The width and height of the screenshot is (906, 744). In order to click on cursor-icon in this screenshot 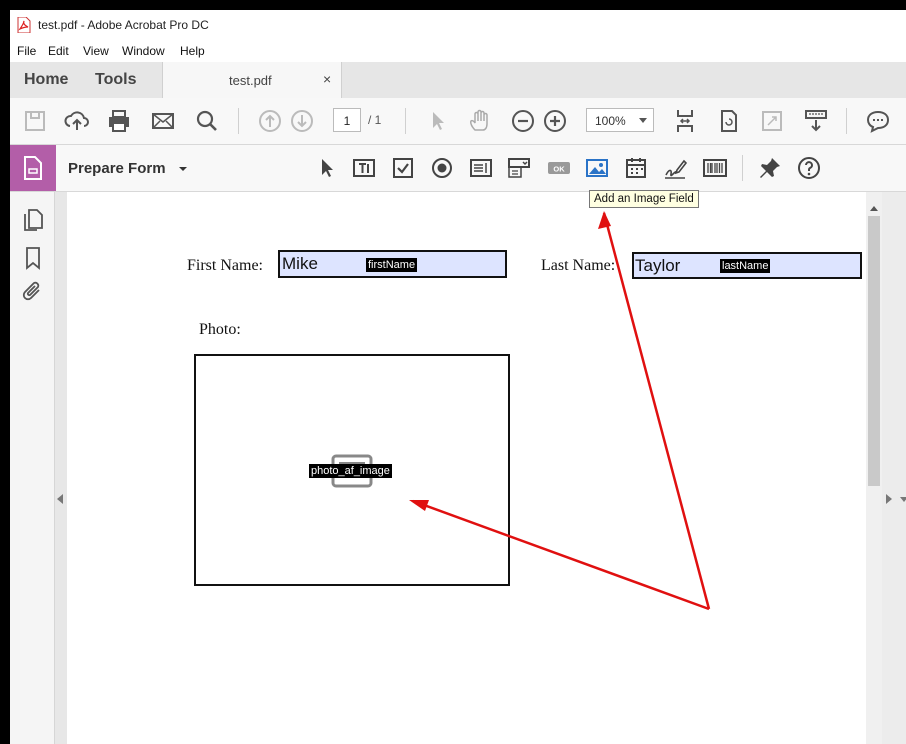, I will do `click(326, 168)`.